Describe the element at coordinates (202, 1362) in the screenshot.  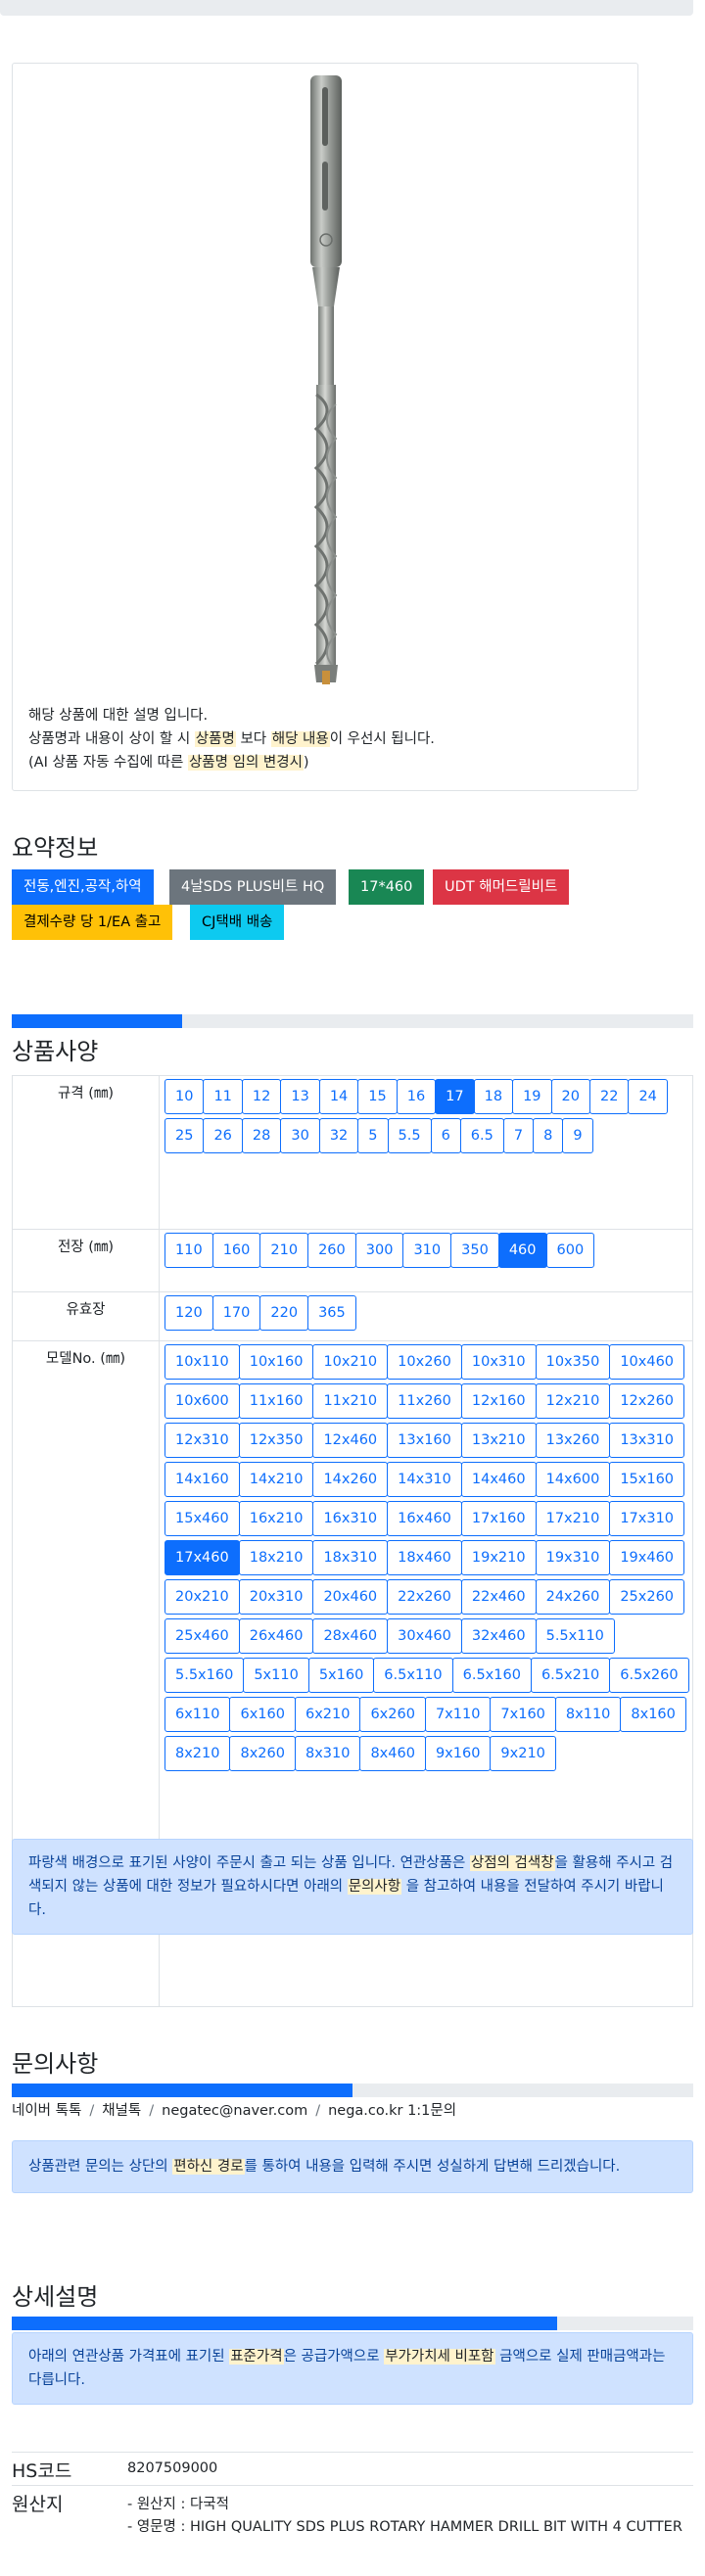
I see `spec-option: 10x110` at that location.